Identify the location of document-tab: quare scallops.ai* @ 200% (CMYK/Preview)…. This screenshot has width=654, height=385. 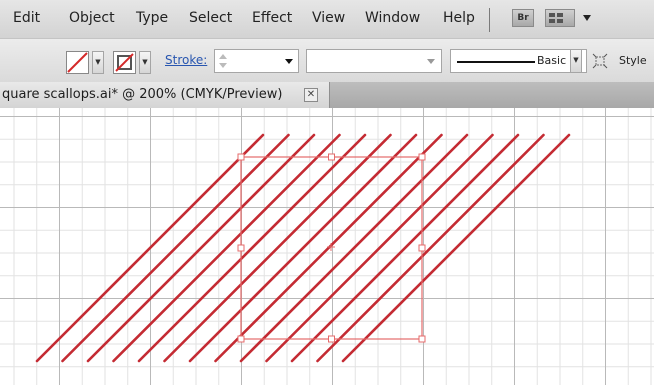
(165, 95).